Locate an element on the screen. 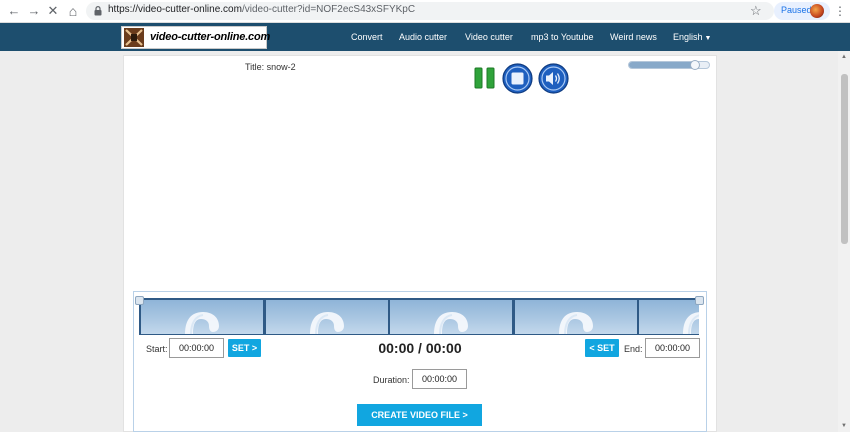 This screenshot has height=432, width=850. language-dropdown: English ▼ is located at coordinates (692, 37).